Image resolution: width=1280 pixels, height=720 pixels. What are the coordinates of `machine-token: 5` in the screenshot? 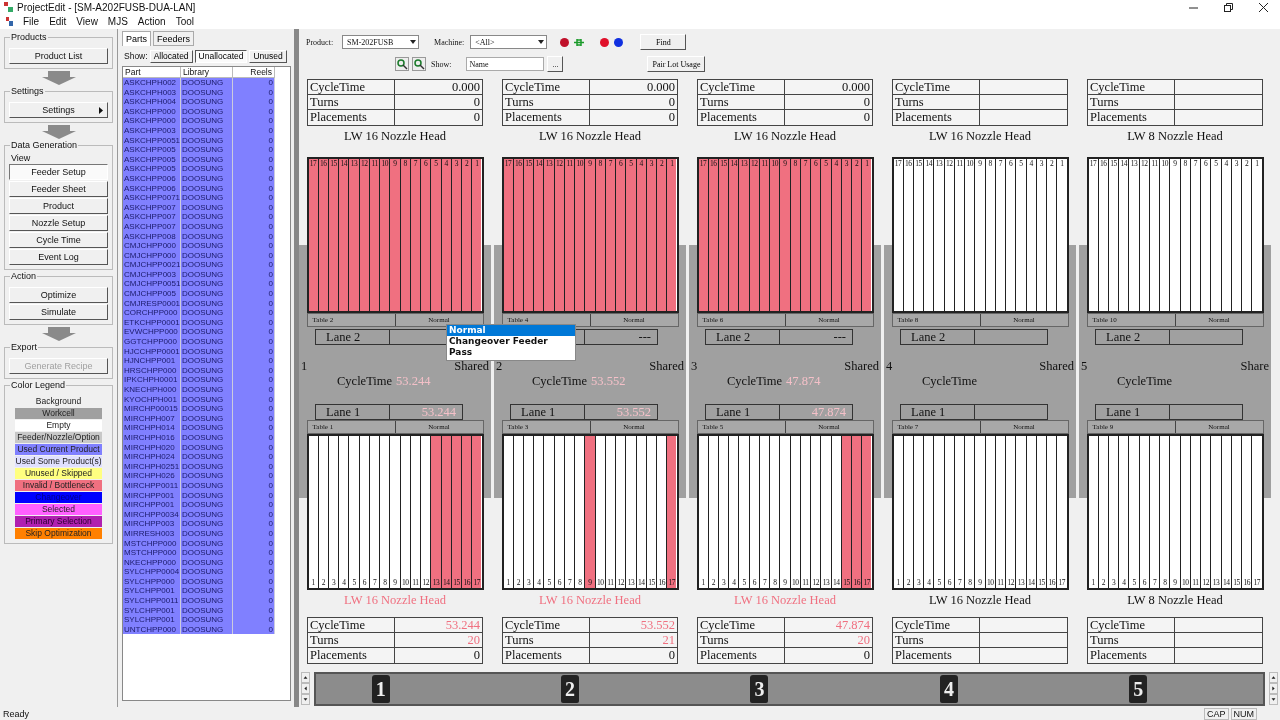 It's located at (1138, 688).